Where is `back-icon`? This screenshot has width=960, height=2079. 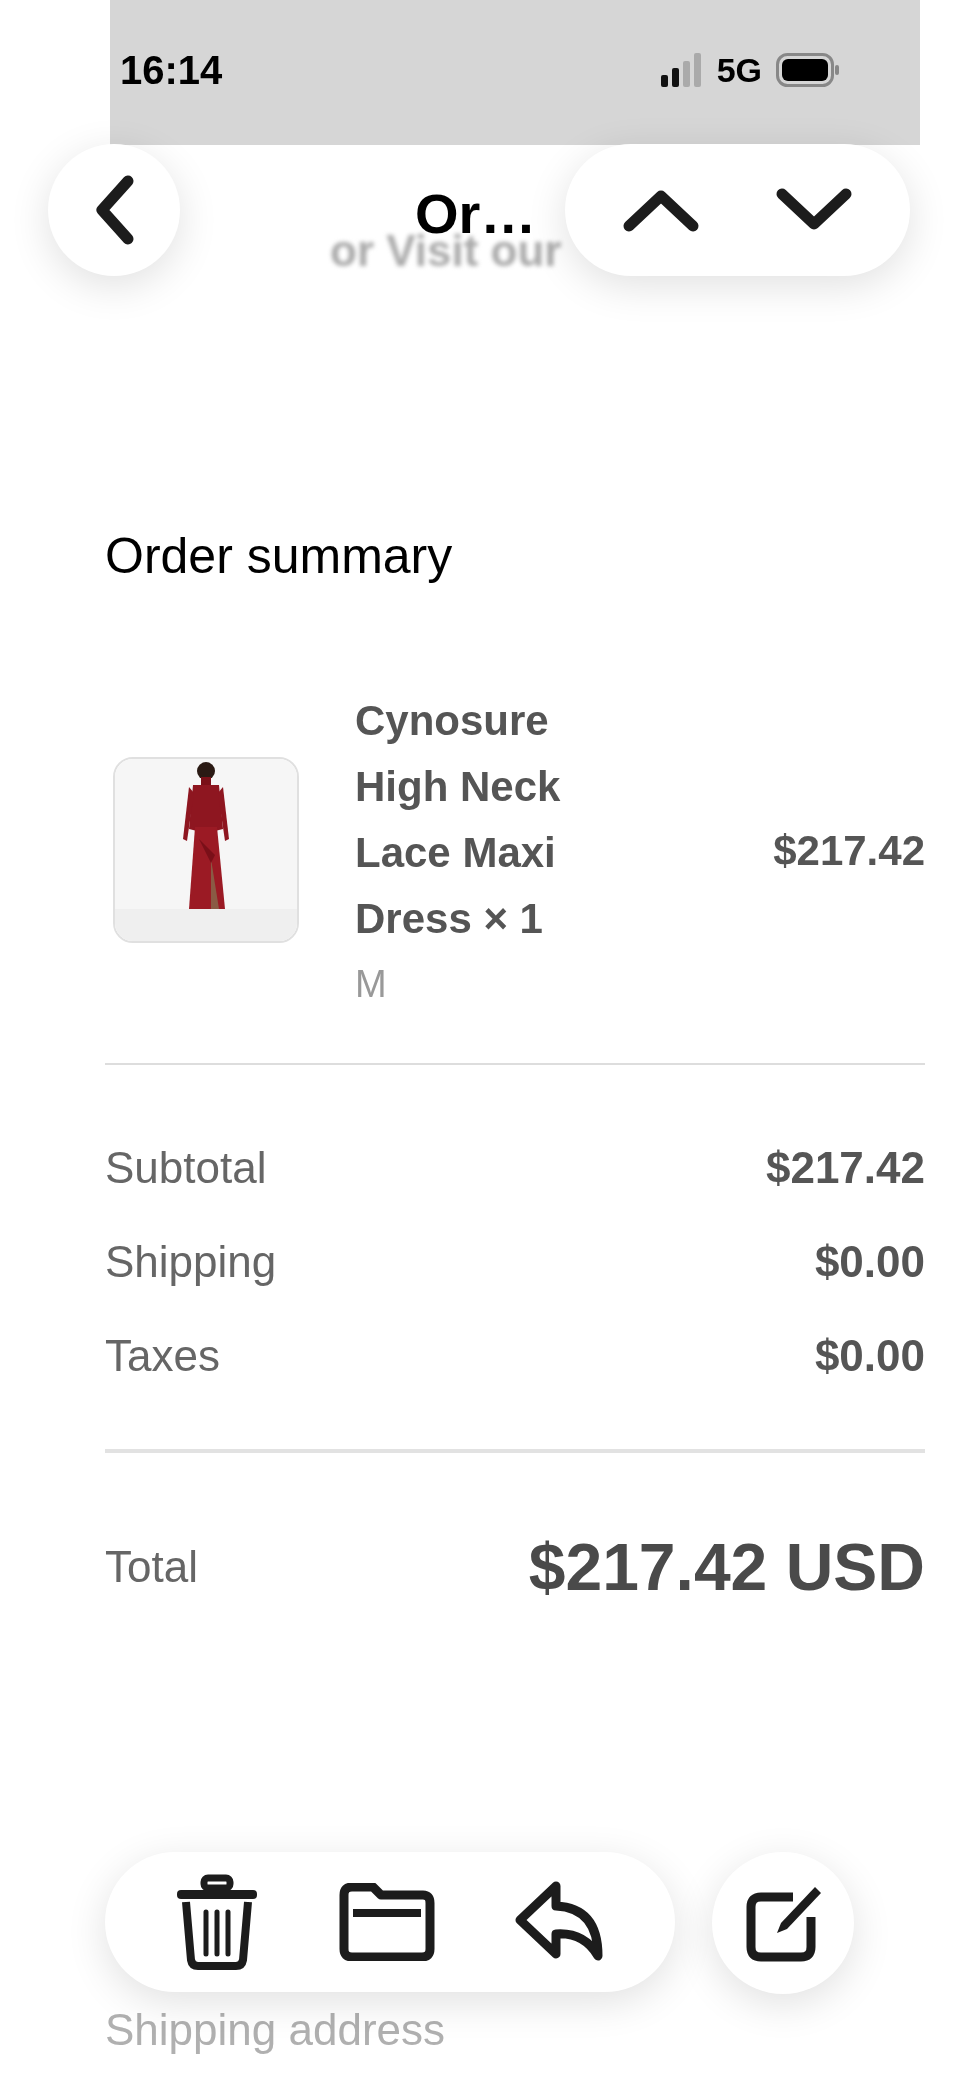 back-icon is located at coordinates (114, 210).